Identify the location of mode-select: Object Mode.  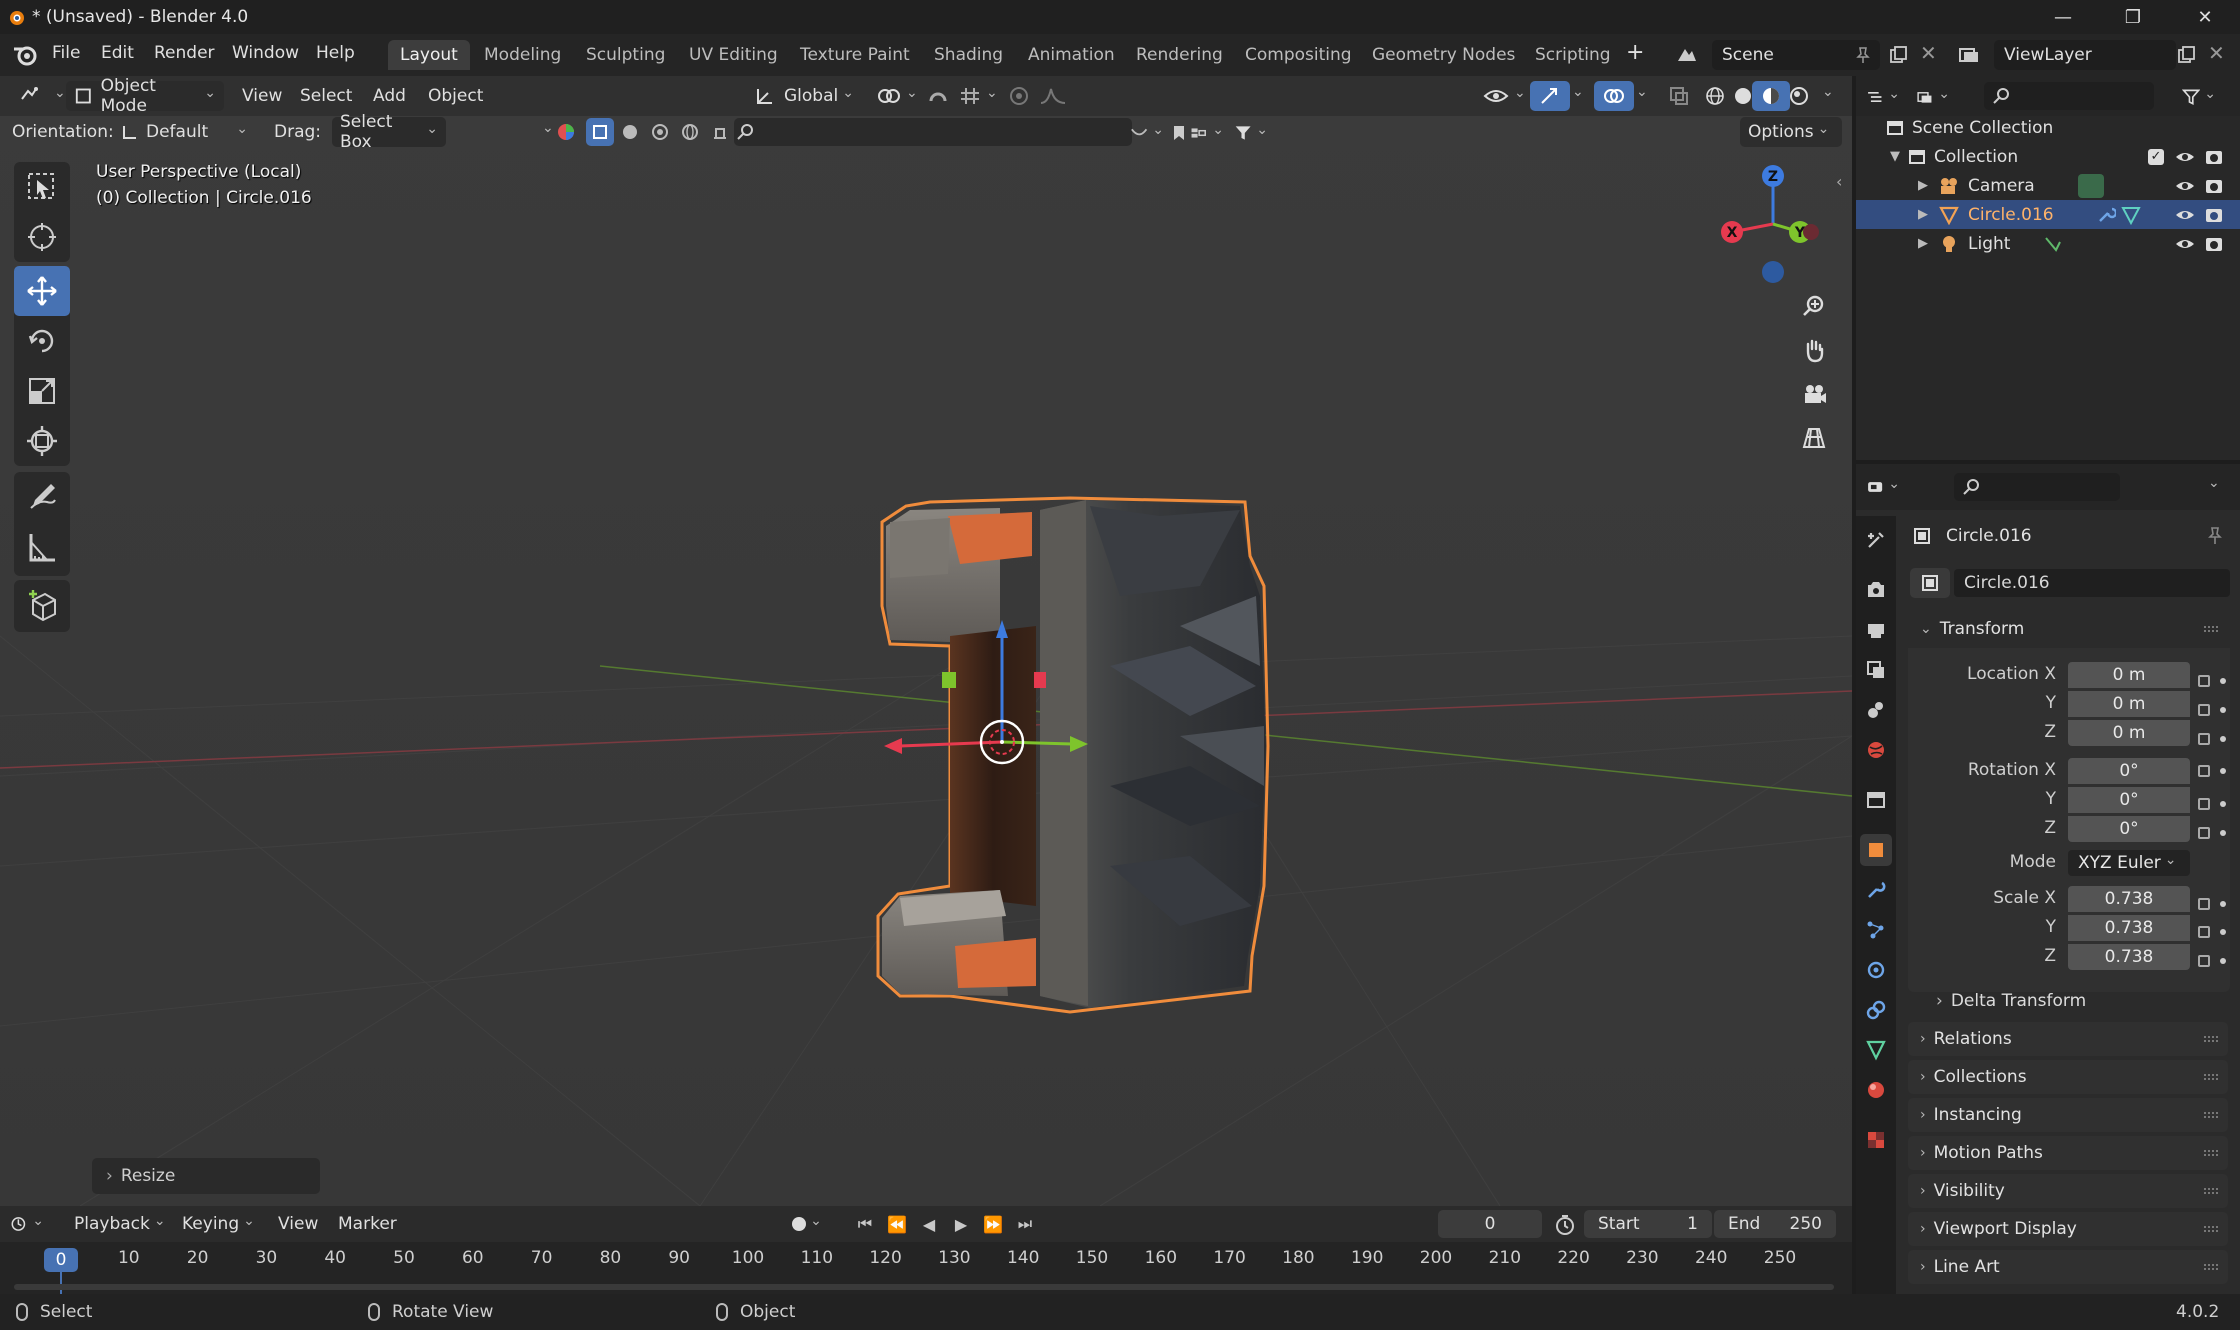
(145, 96).